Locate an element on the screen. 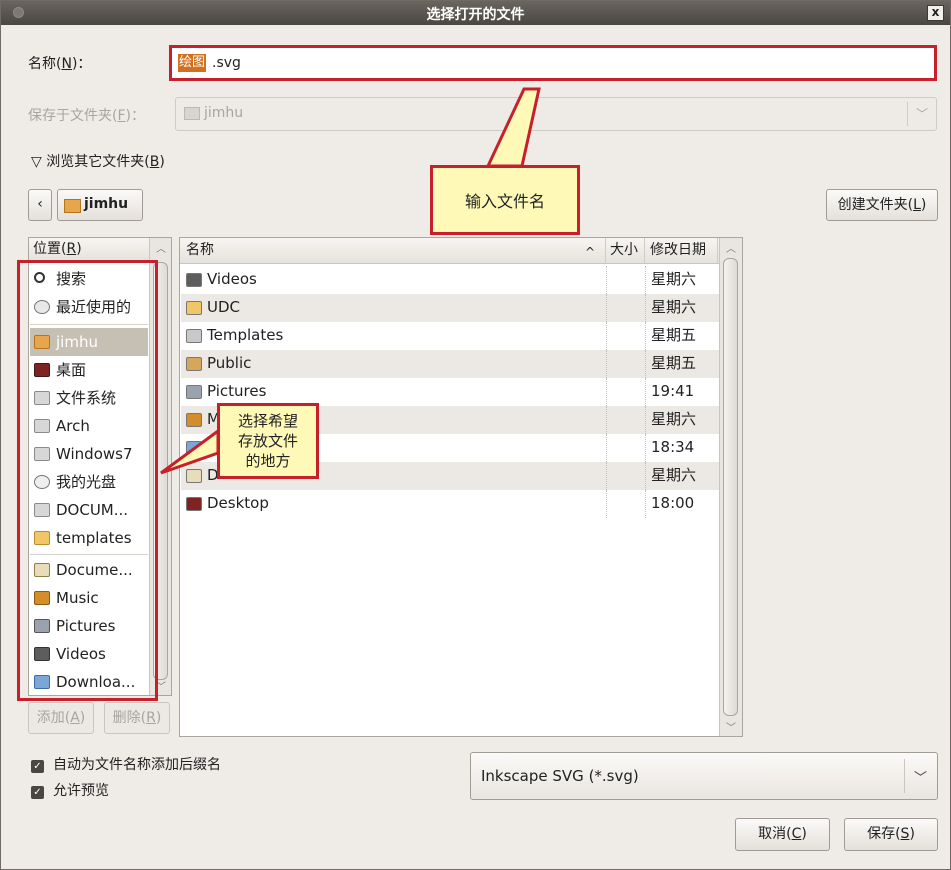  filename-extension-text: .svg is located at coordinates (226, 63).